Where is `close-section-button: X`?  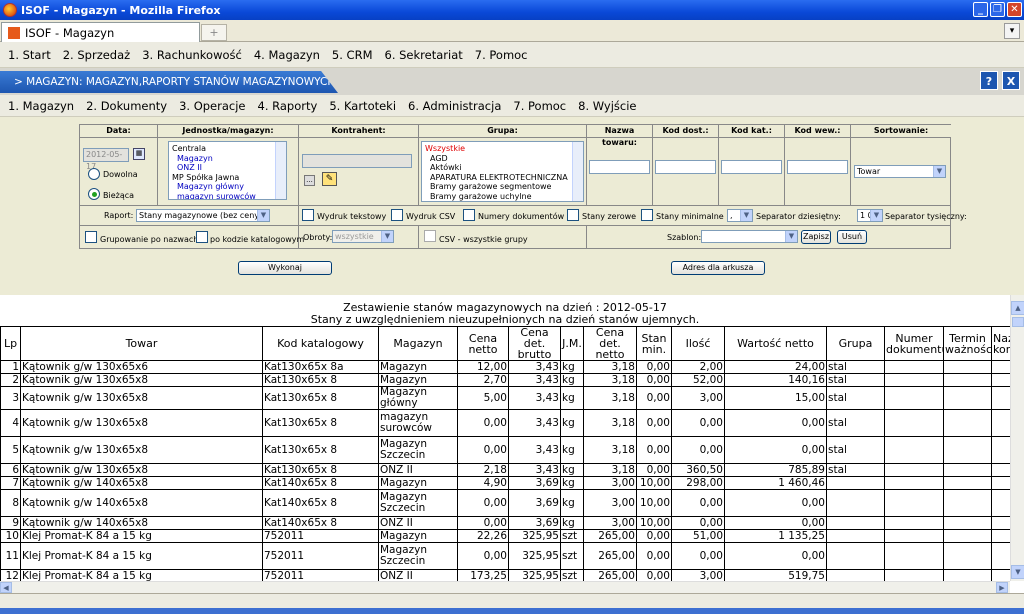
close-section-button: X is located at coordinates (1011, 80).